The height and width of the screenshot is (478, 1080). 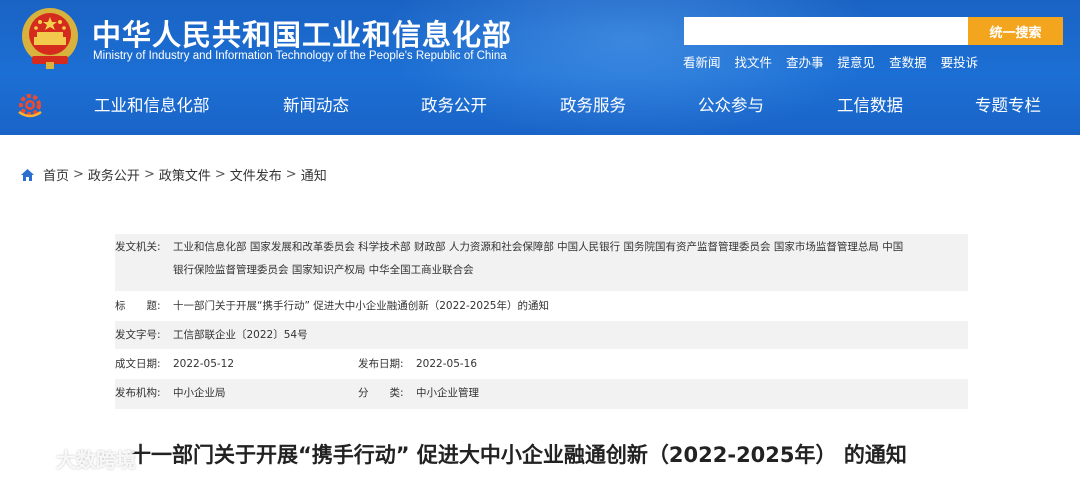 I want to click on org-cell: 发布机构: 中小企业局, so click(x=236, y=393).